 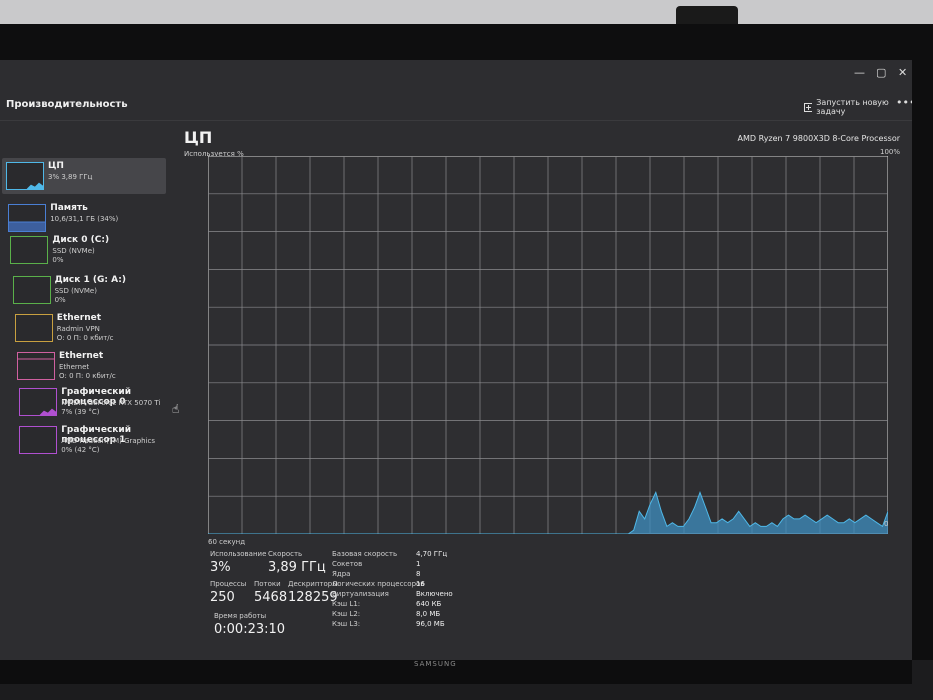 What do you see at coordinates (886, 524) in the screenshot?
I see `zero-label: 0` at bounding box center [886, 524].